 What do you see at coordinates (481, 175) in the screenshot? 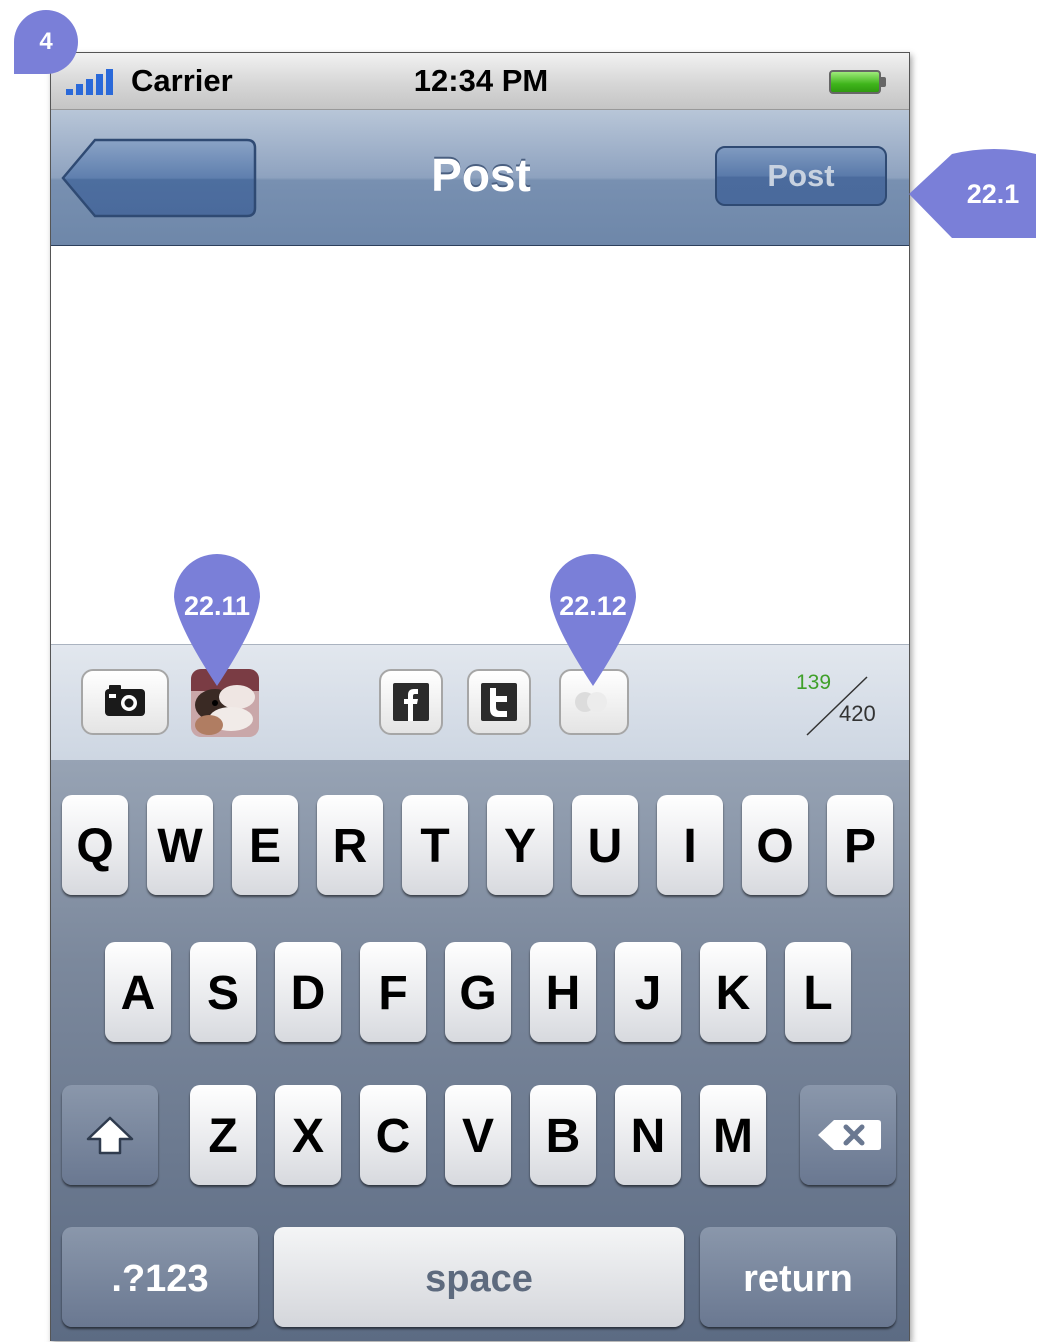
I see `nav-title: Post` at bounding box center [481, 175].